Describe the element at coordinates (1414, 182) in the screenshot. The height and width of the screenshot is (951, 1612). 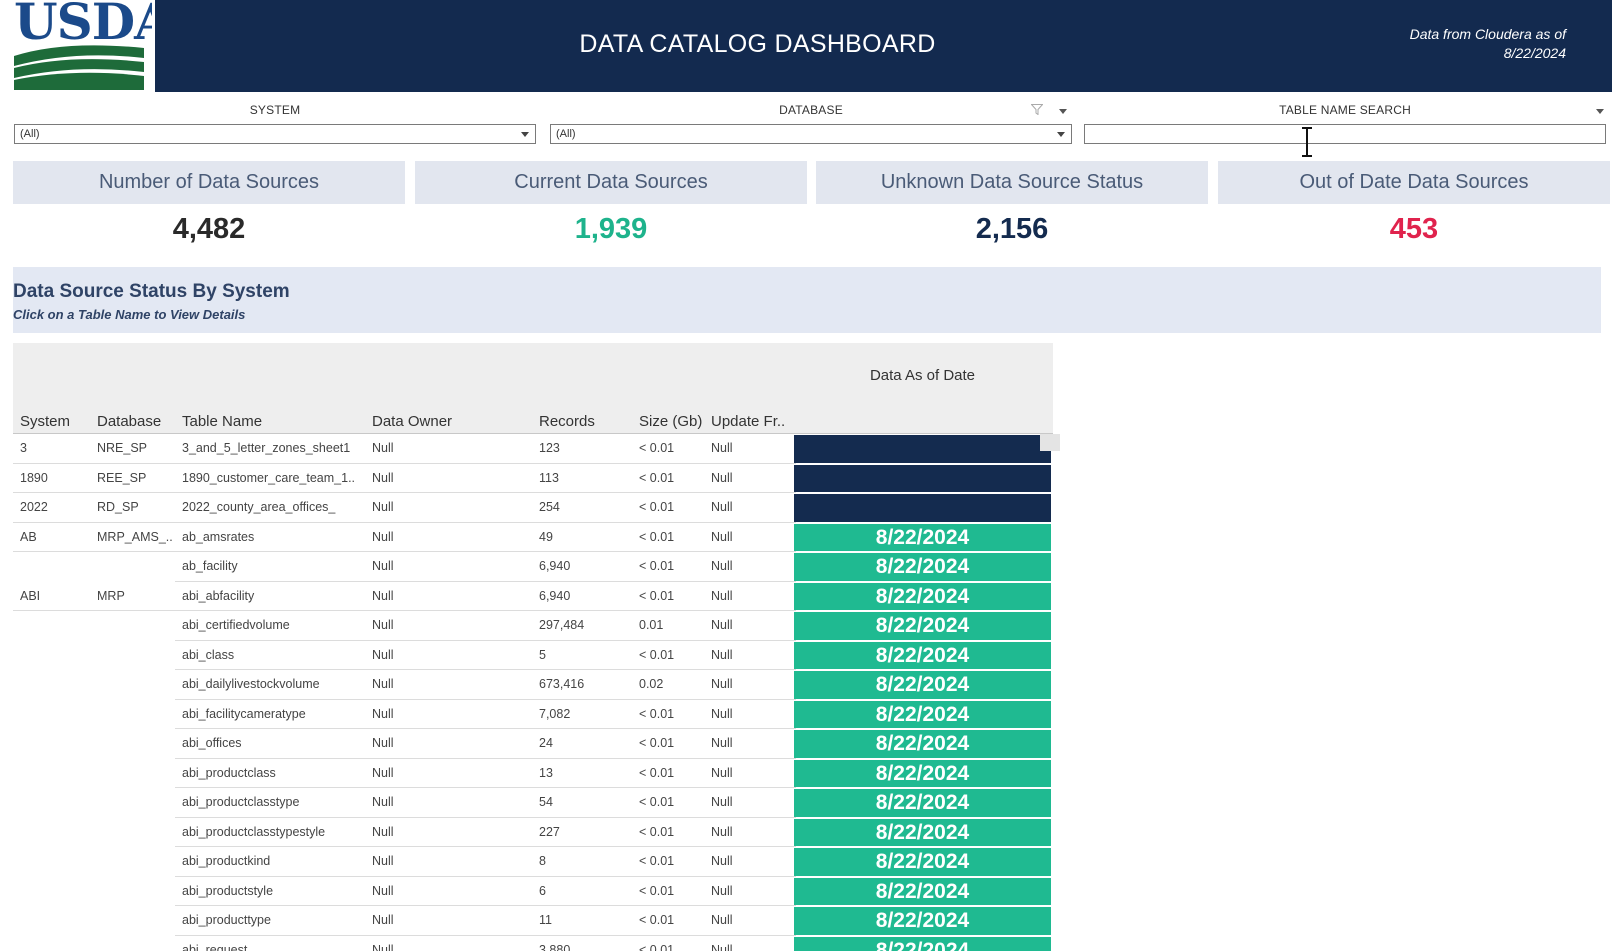
I see `kpi-label-out-of-date: Out of Date Data Sources` at that location.